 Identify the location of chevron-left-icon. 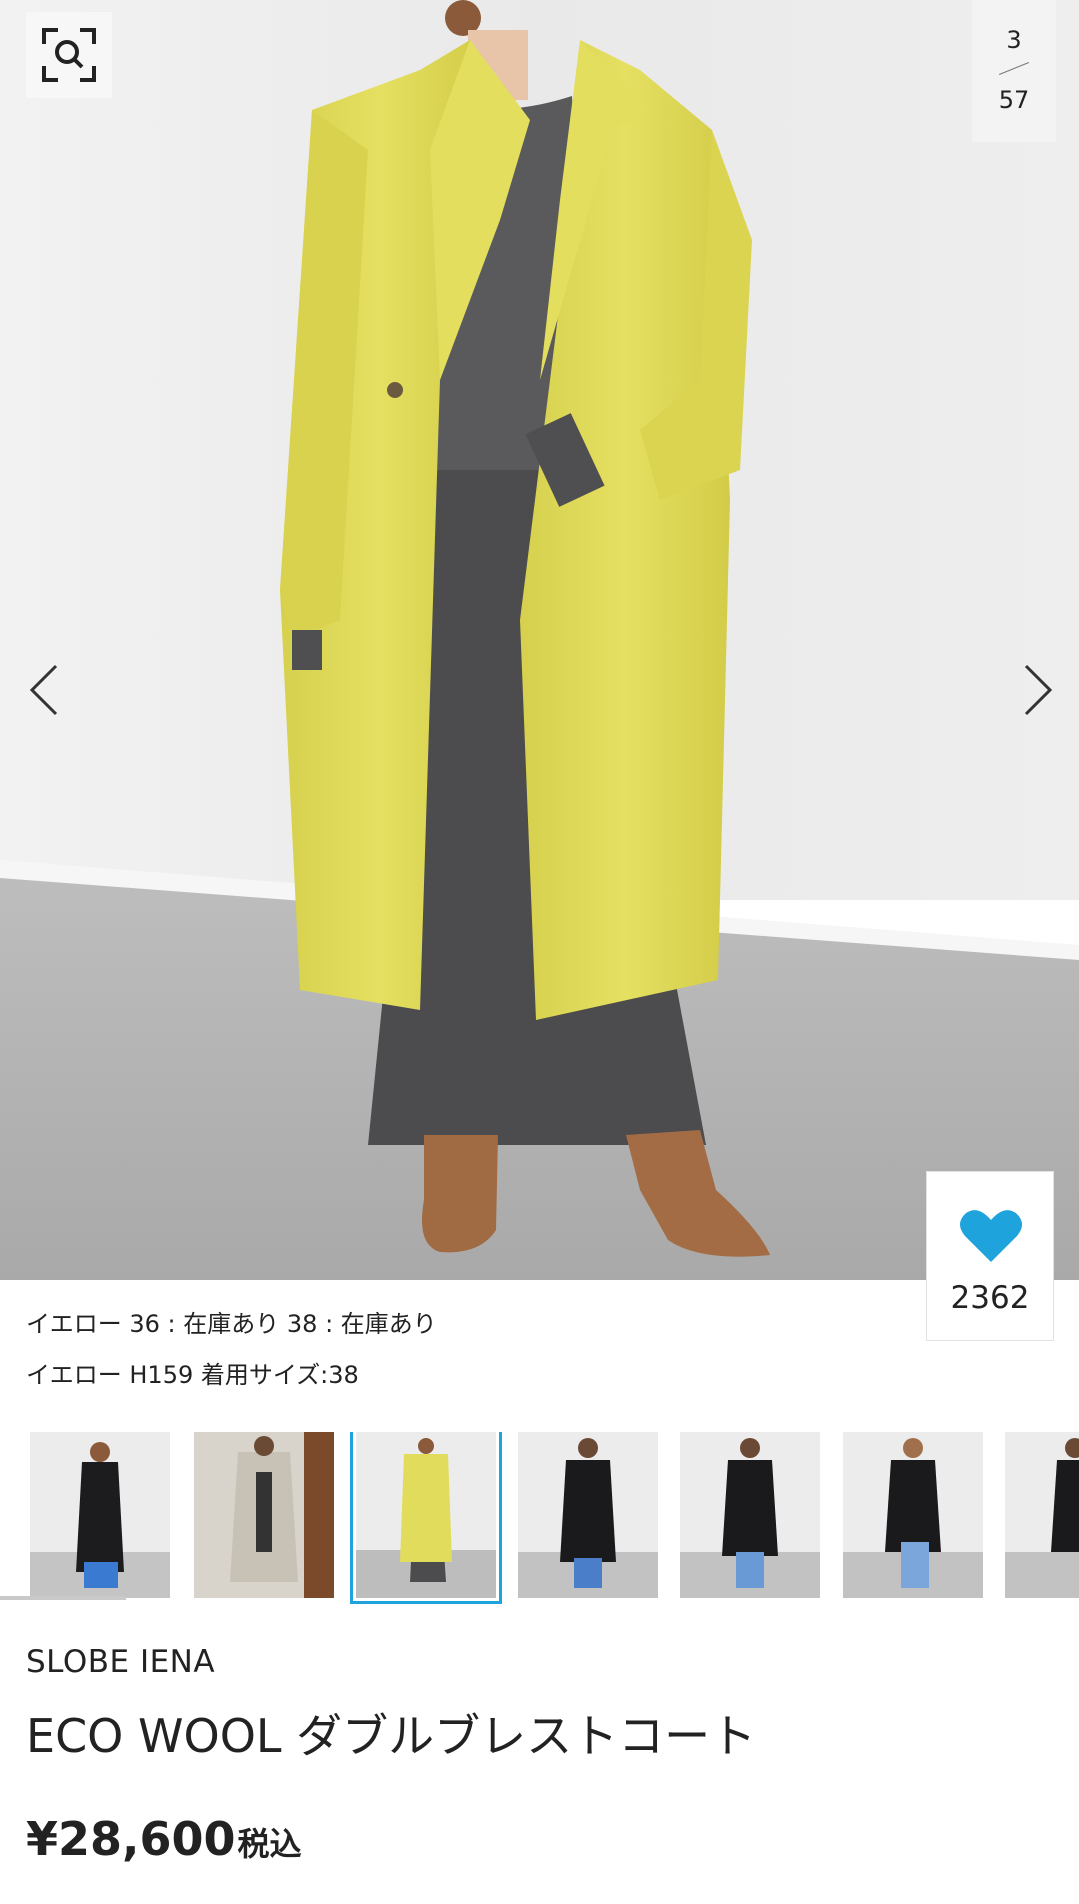
(43, 690).